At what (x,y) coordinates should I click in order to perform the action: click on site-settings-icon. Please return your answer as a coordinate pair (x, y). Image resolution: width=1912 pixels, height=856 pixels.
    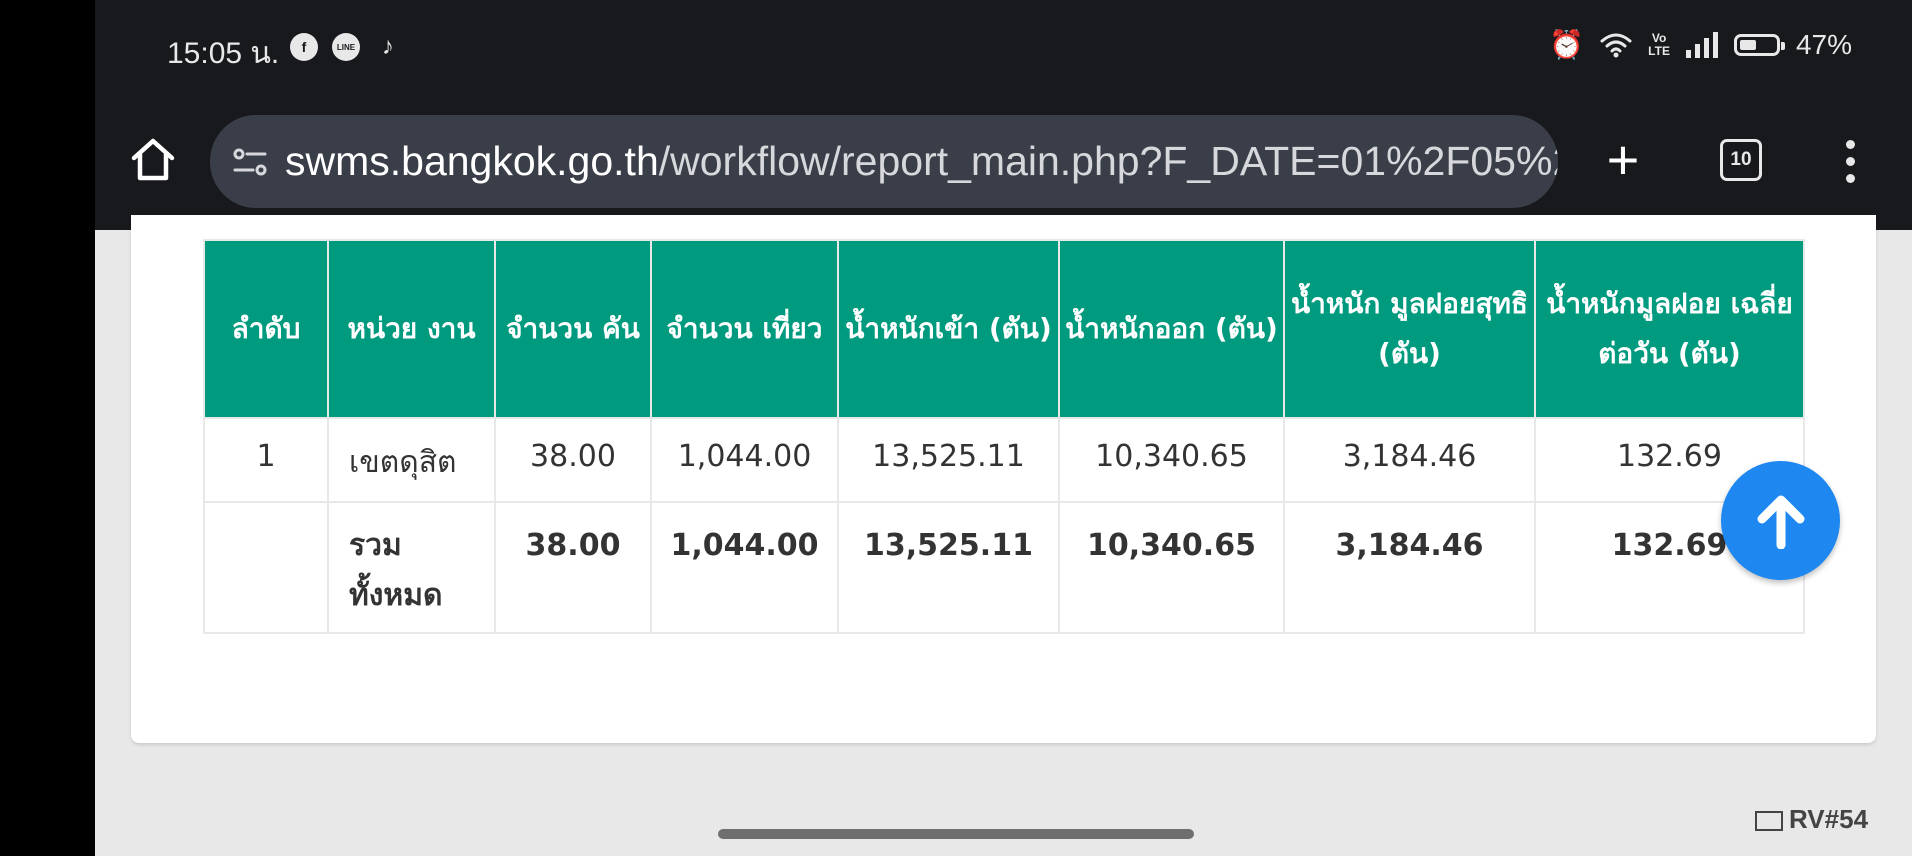
    Looking at the image, I should click on (250, 162).